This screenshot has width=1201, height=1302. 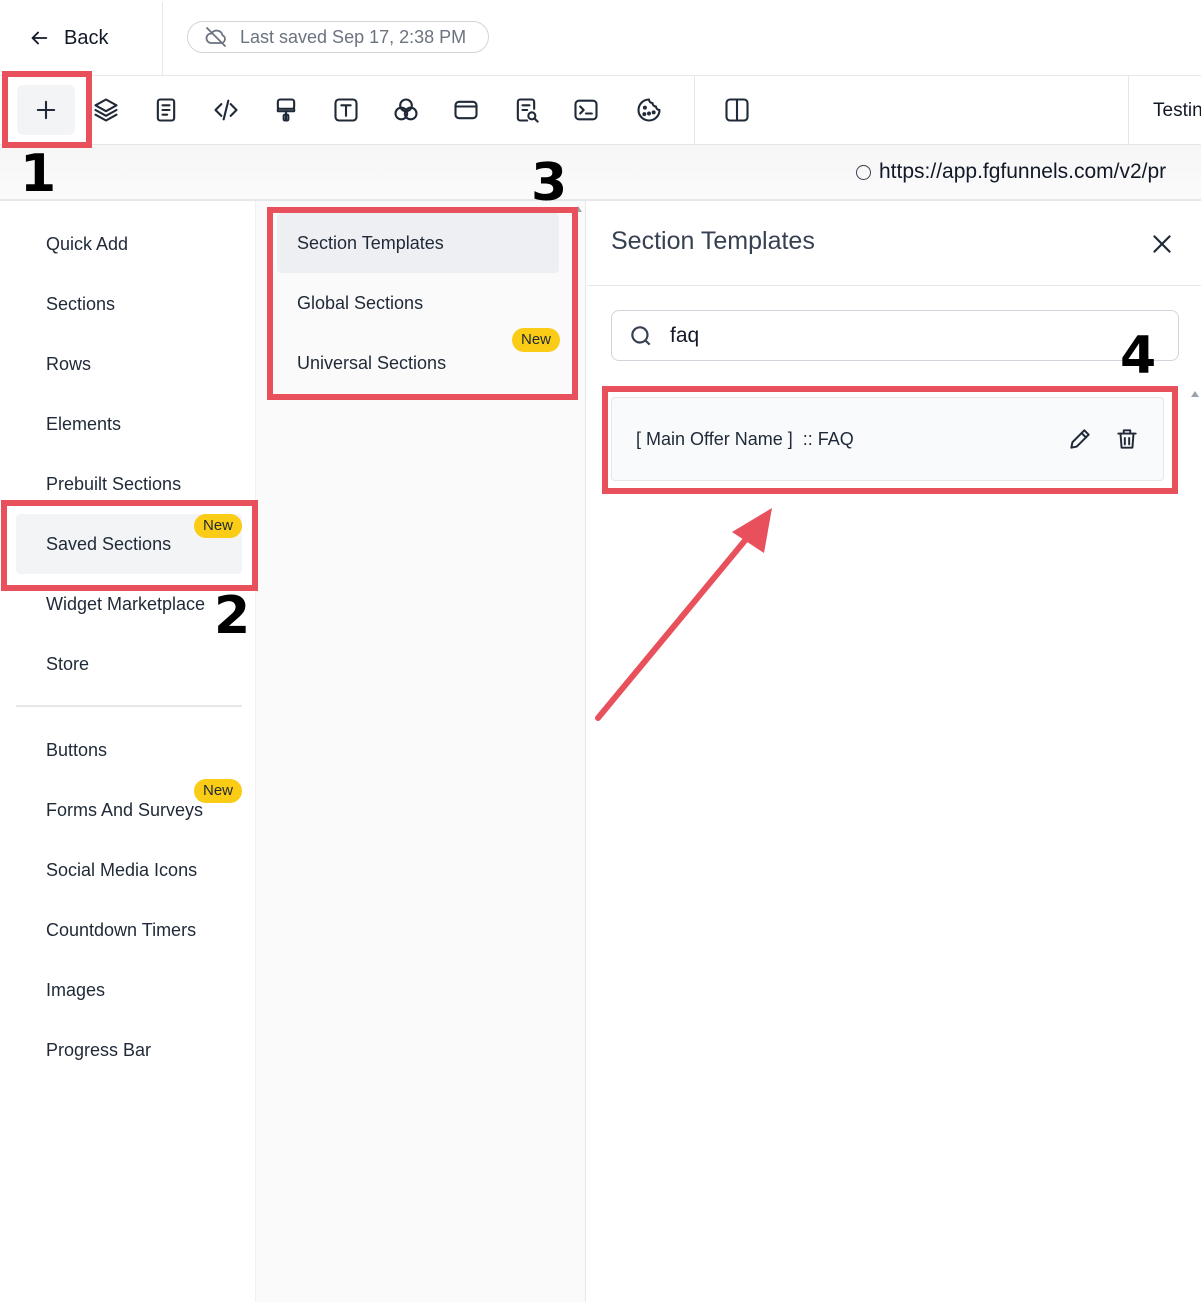 I want to click on pages-button, so click(x=166, y=110).